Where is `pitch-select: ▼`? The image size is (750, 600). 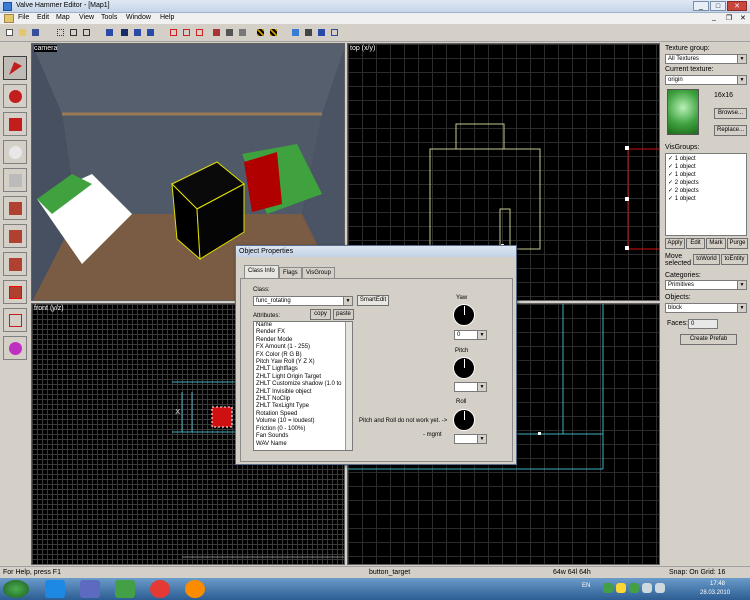
pitch-select: ▼ is located at coordinates (470, 387).